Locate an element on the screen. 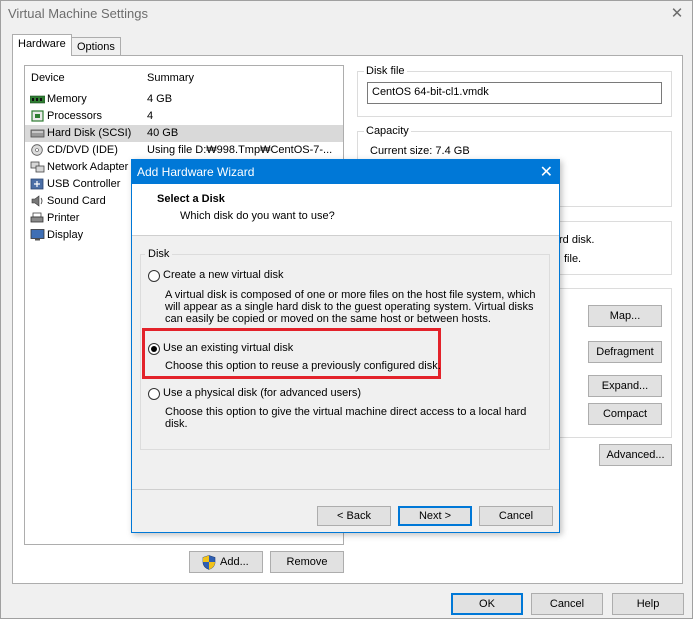 The image size is (693, 619). hard-disk-icon is located at coordinates (37, 133).